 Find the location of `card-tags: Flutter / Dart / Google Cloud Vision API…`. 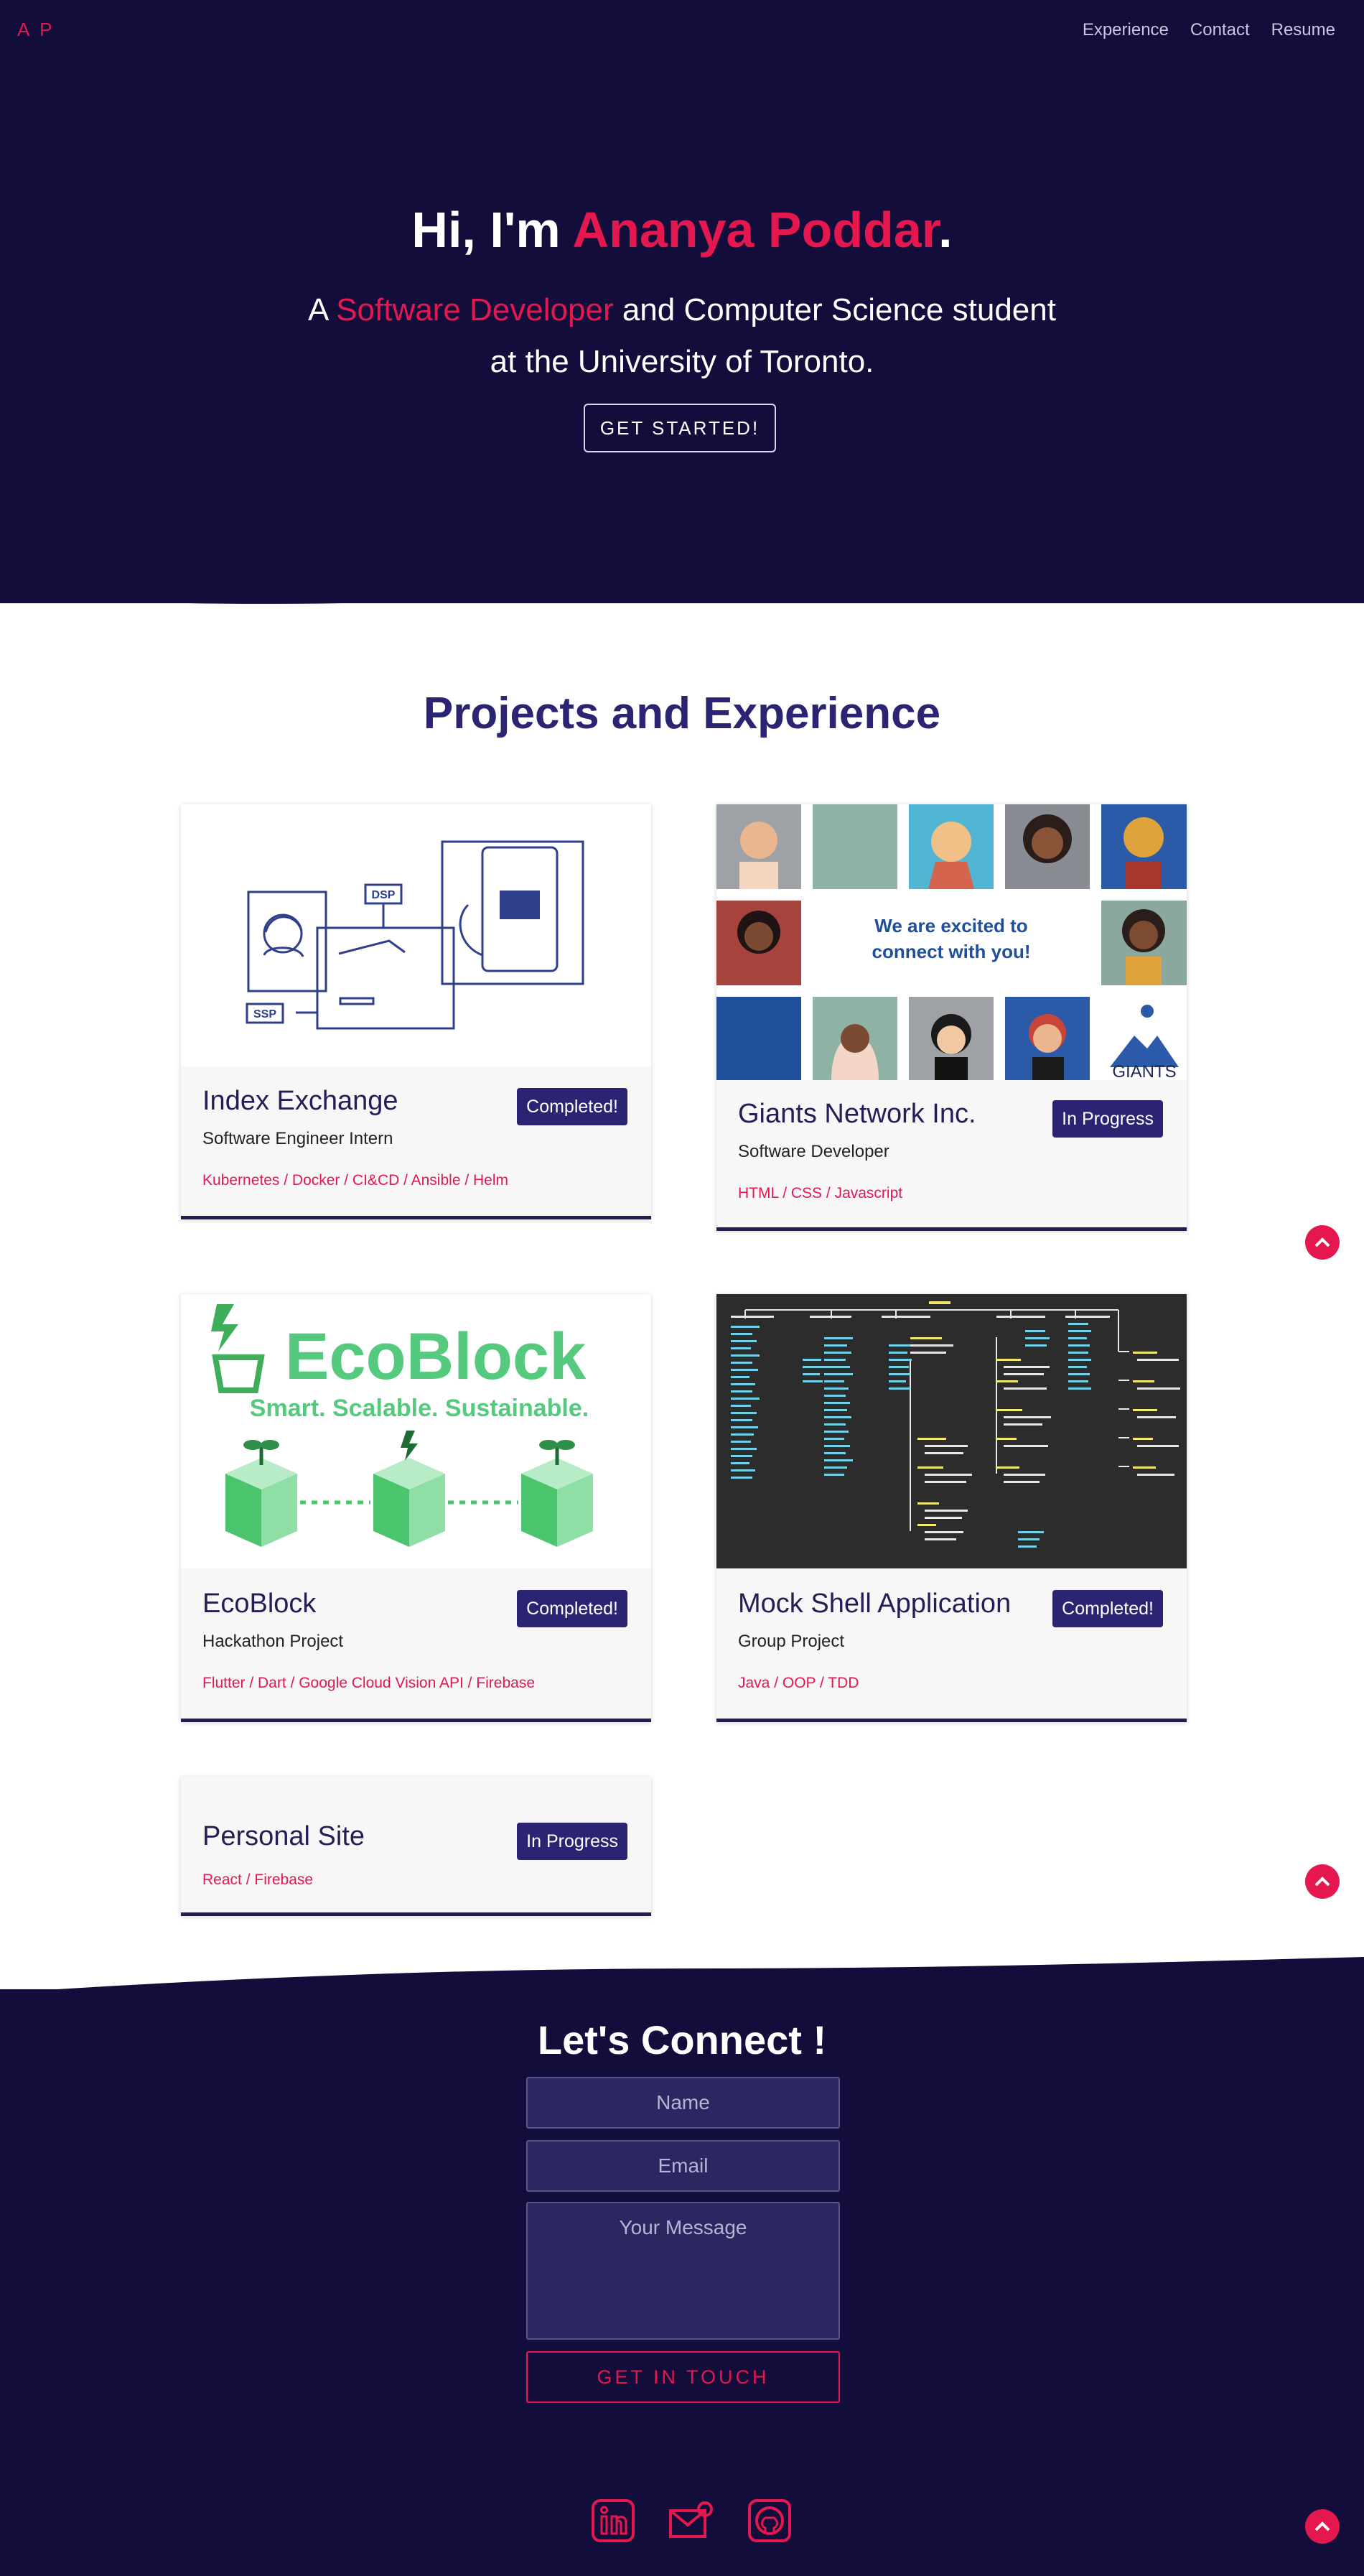

card-tags: Flutter / Dart / Google Cloud Vision API… is located at coordinates (369, 1683).